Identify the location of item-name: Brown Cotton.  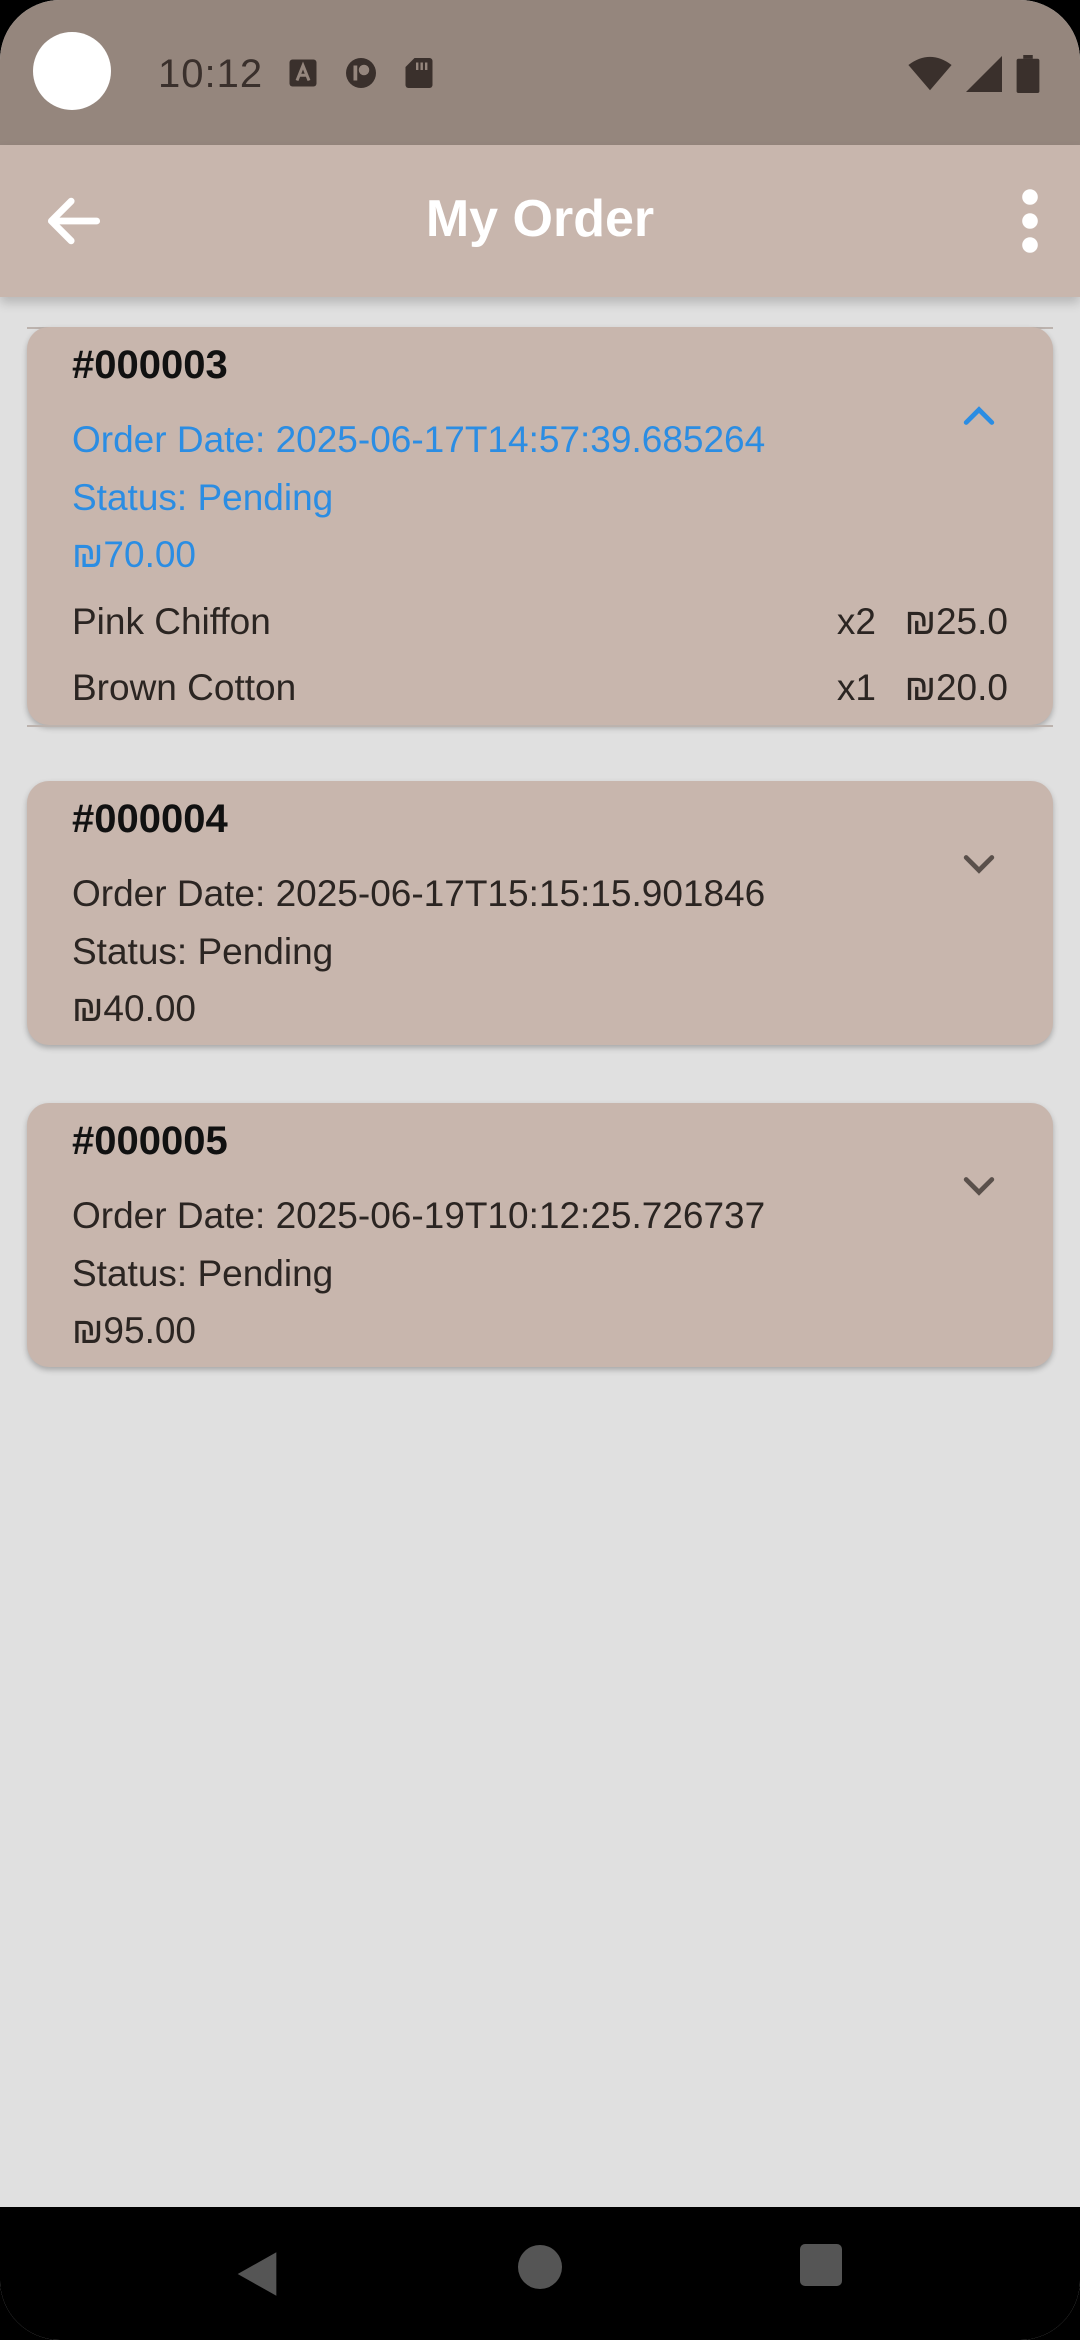
(184, 687).